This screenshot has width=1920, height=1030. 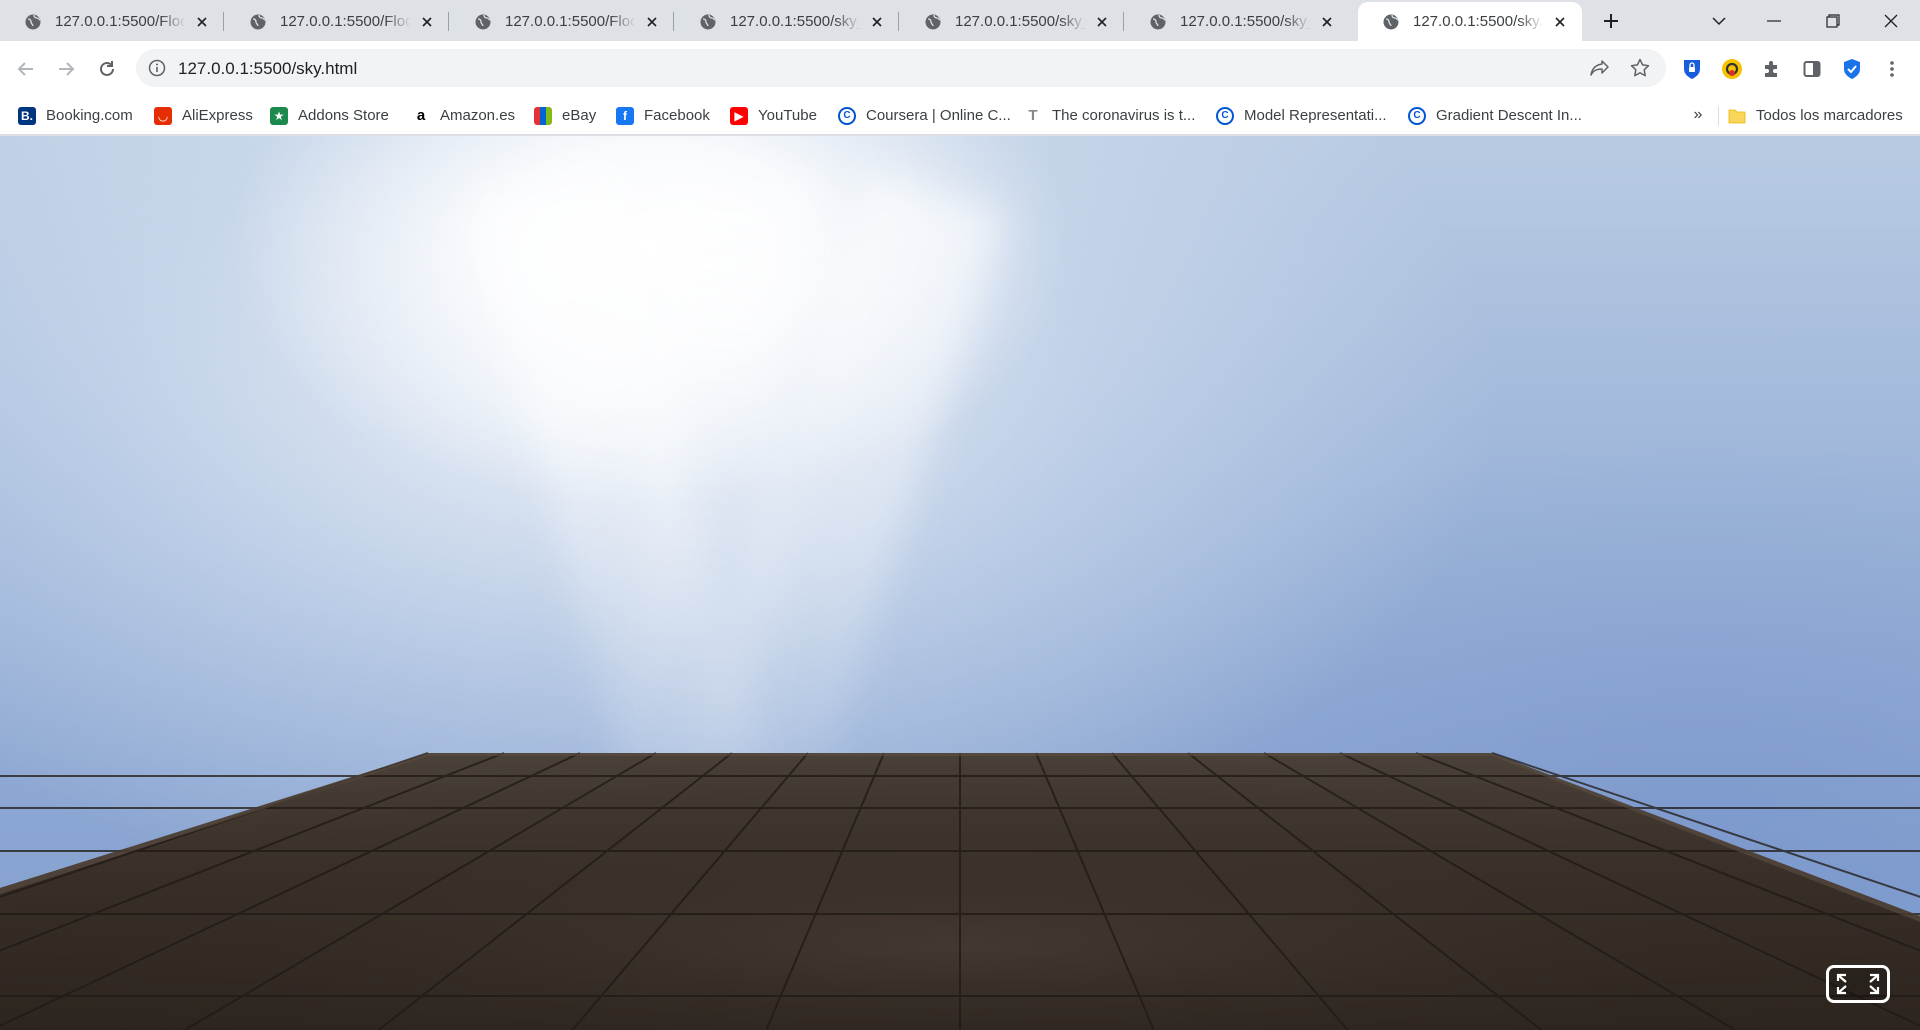 I want to click on yellow-extension-icon, so click(x=1732, y=69).